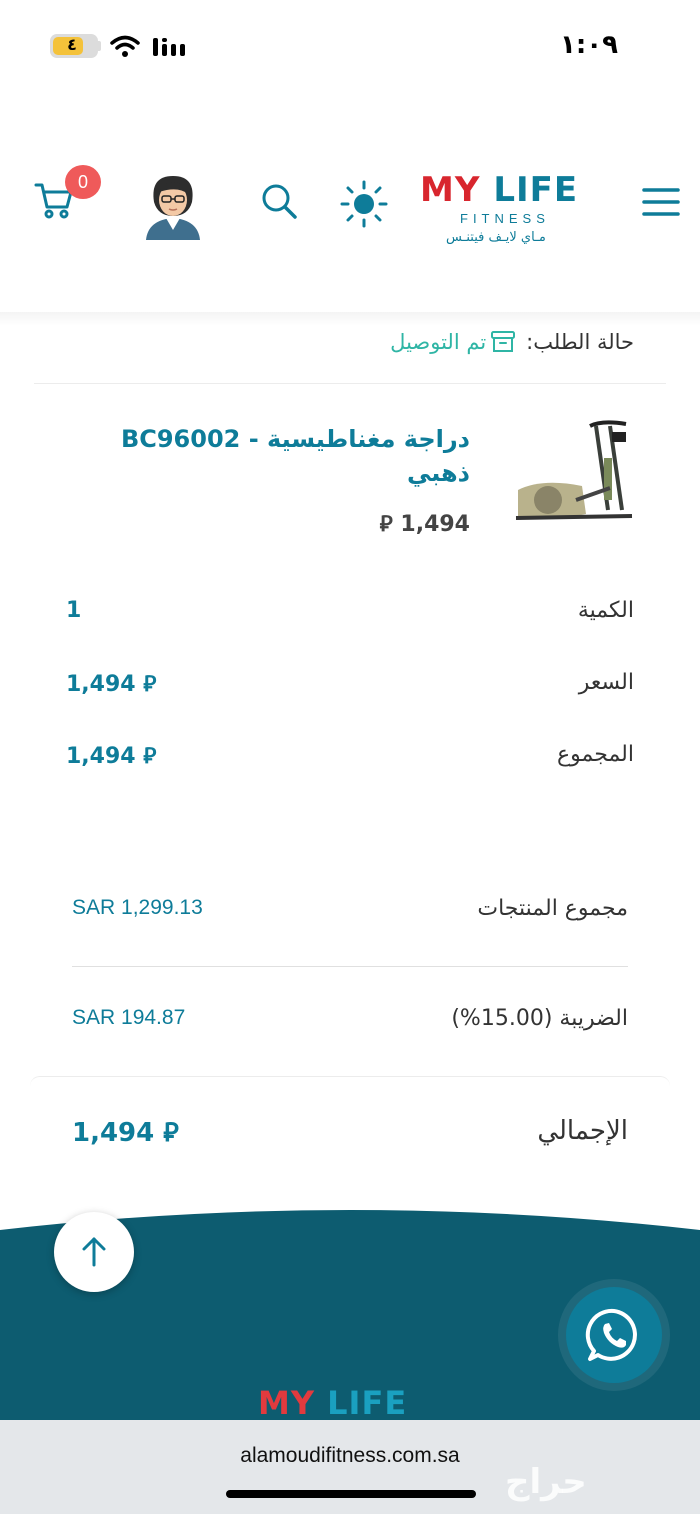  What do you see at coordinates (496, 237) in the screenshot?
I see `logo-arabic: مـاي لايـف فيتنـس` at bounding box center [496, 237].